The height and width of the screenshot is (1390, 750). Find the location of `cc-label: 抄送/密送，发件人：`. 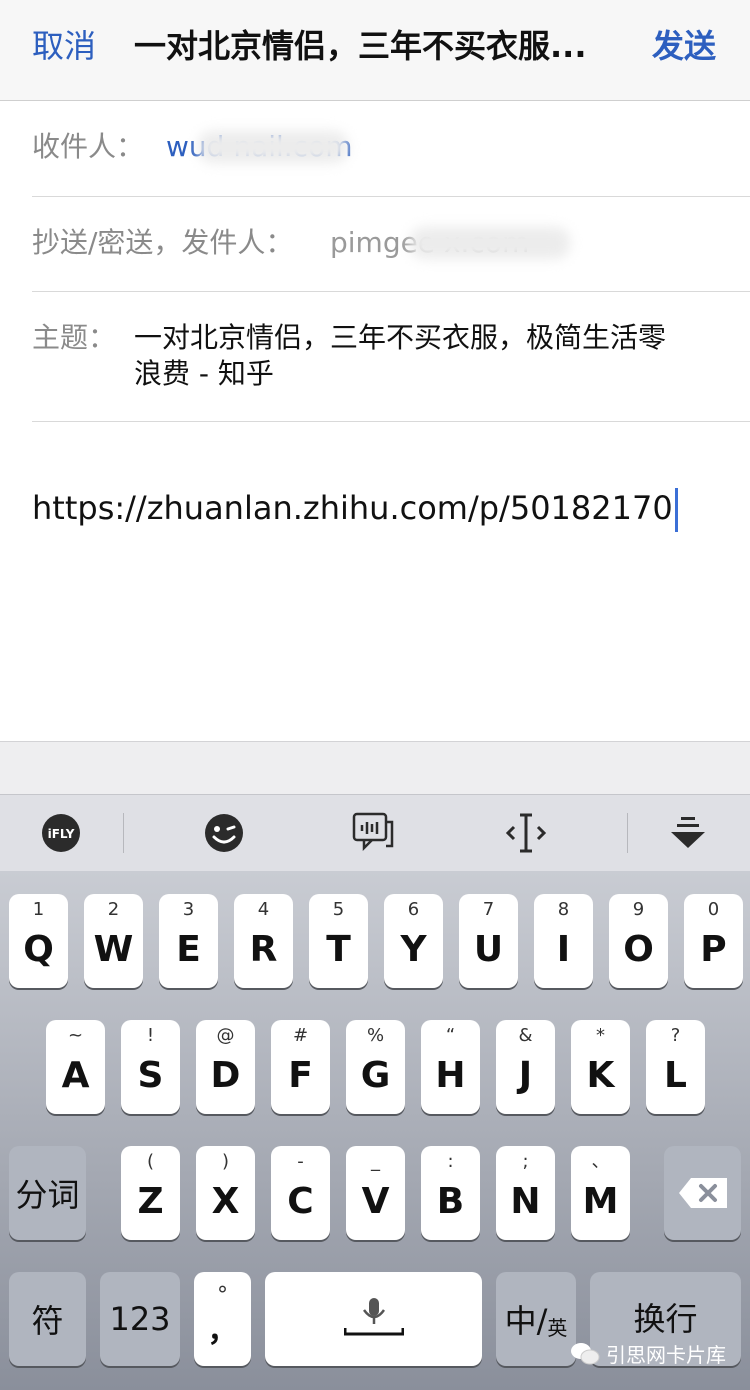

cc-label: 抄送/密送，发件人： is located at coordinates (163, 242).